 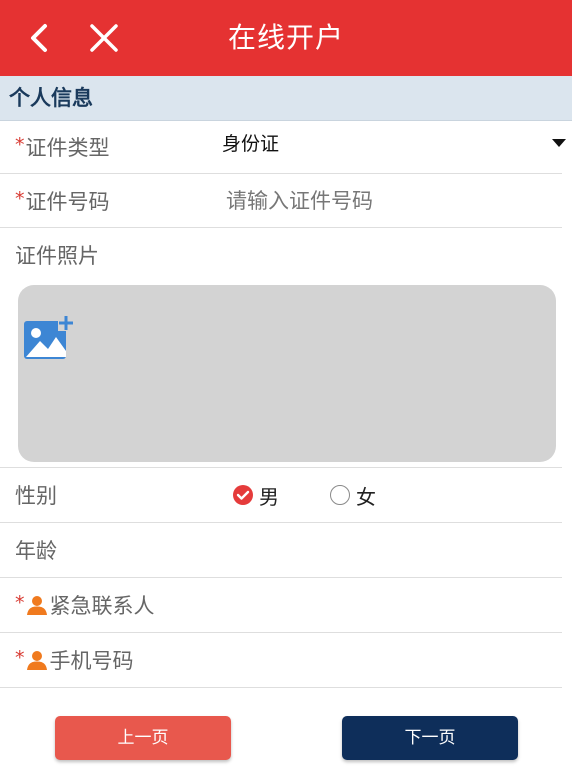 I want to click on section-title: 个人信息, so click(x=51, y=98).